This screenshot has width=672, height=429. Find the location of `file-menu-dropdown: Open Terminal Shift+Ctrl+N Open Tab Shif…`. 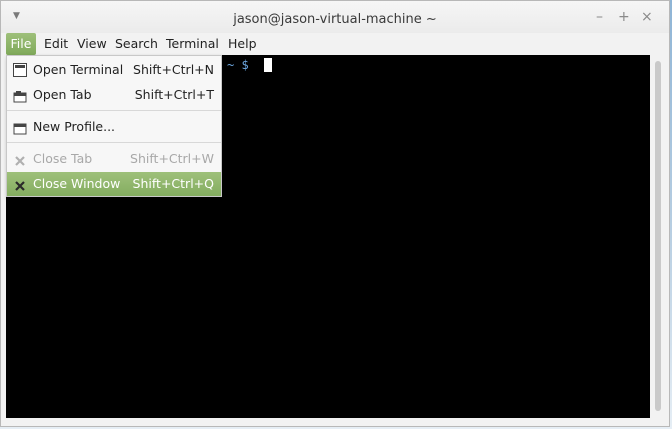

file-menu-dropdown: Open Terminal Shift+Ctrl+N Open Tab Shif… is located at coordinates (114, 126).